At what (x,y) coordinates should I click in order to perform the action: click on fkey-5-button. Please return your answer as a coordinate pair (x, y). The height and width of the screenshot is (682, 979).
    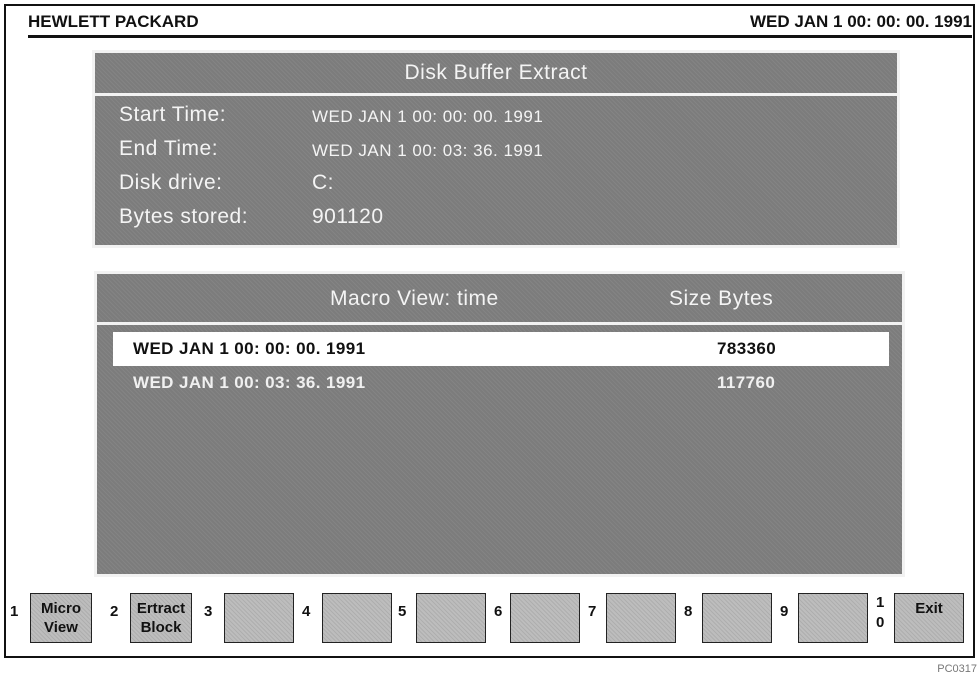
    Looking at the image, I should click on (451, 618).